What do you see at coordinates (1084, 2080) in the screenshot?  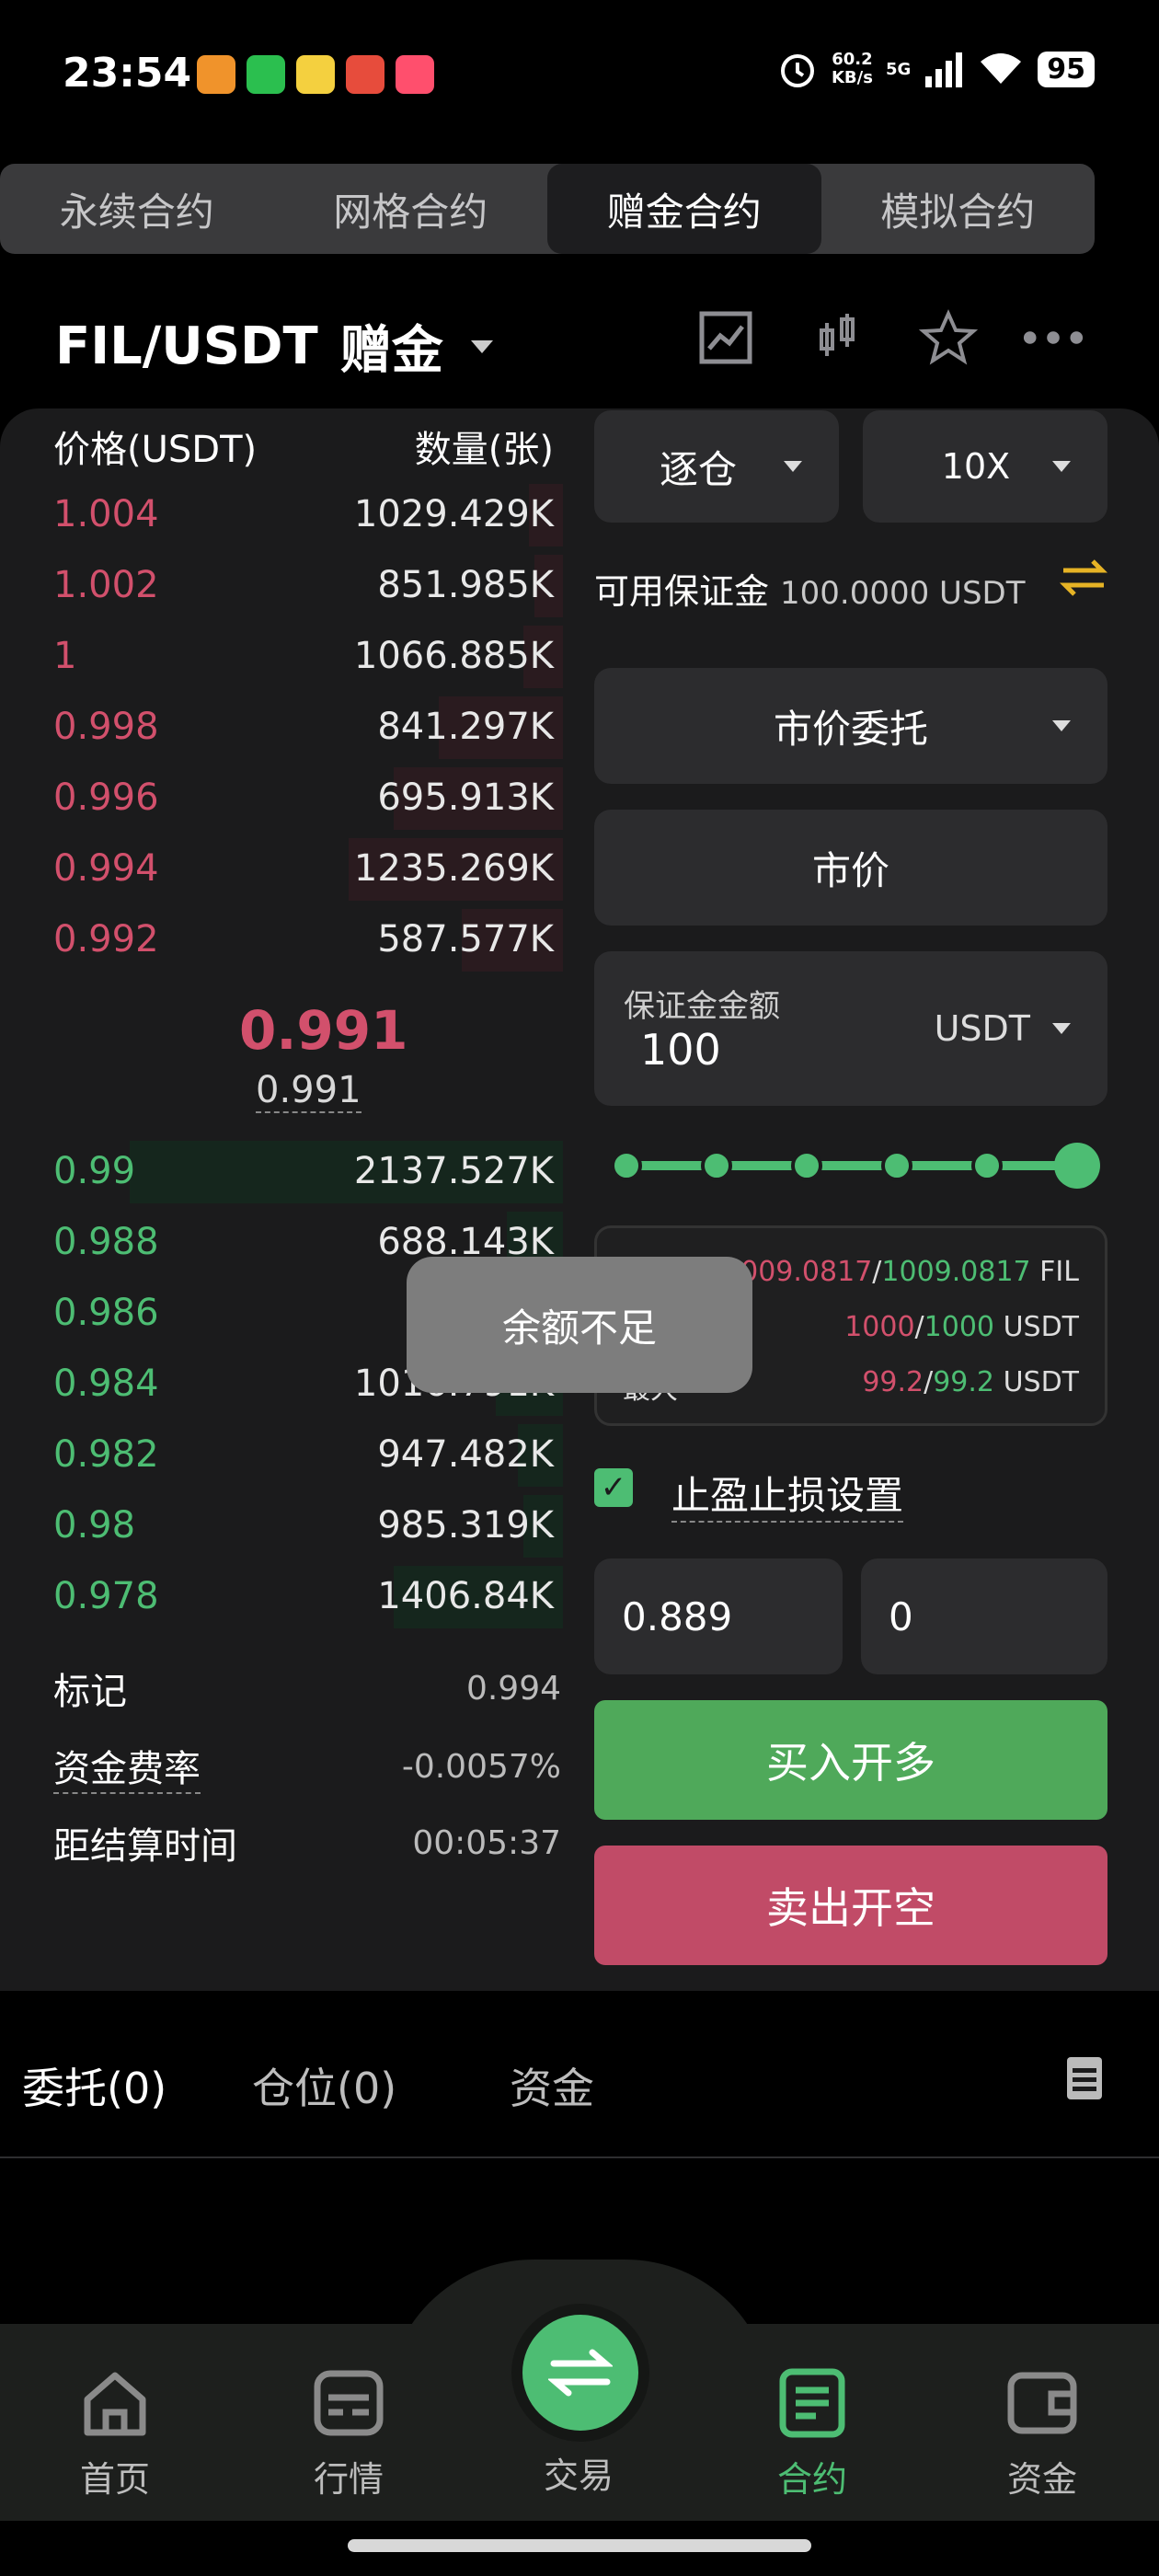 I see `list-icon` at bounding box center [1084, 2080].